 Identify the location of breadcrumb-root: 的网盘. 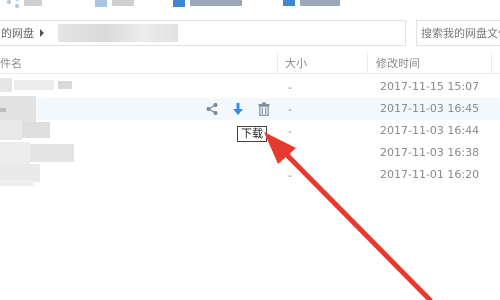
(17, 33).